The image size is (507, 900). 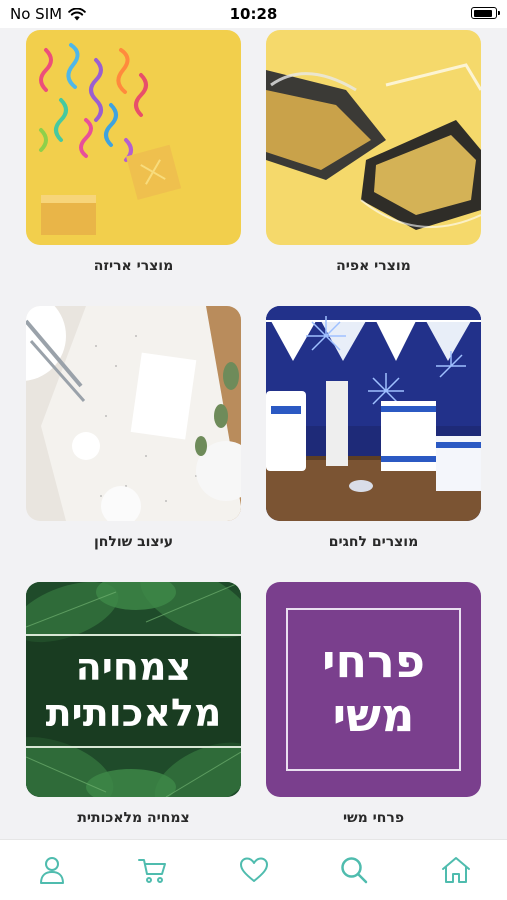 I want to click on category-card-silk-flowers: פרחי משי פרחי משי, so click(x=373, y=704).